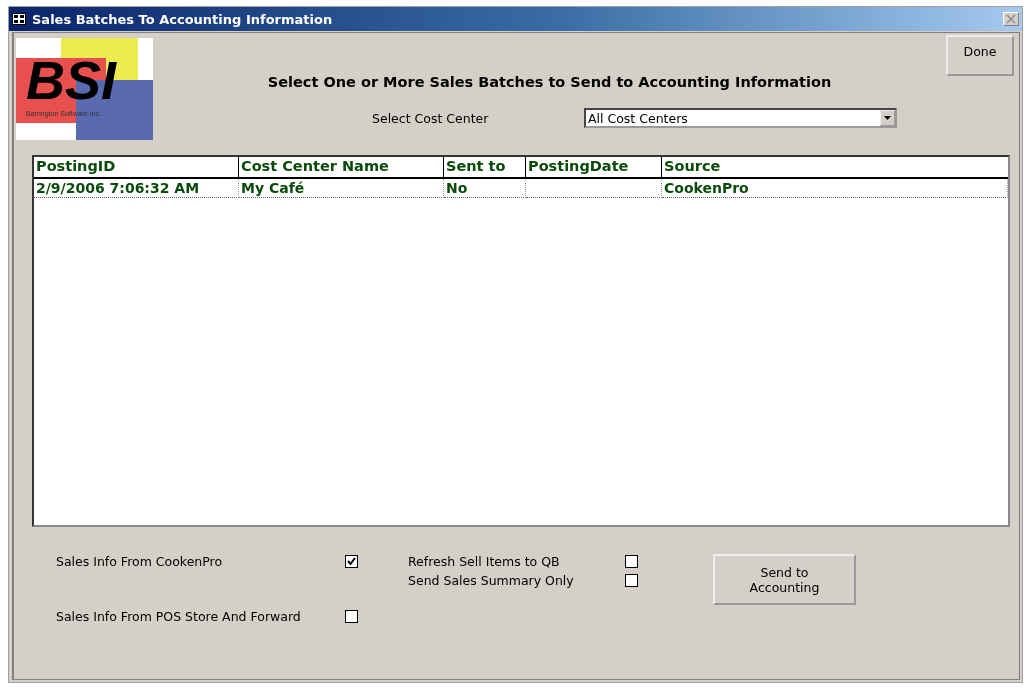 This screenshot has width=1027, height=687. Describe the element at coordinates (740, 118) in the screenshot. I see `cost-center-dropdown: All Cost Centers` at that location.